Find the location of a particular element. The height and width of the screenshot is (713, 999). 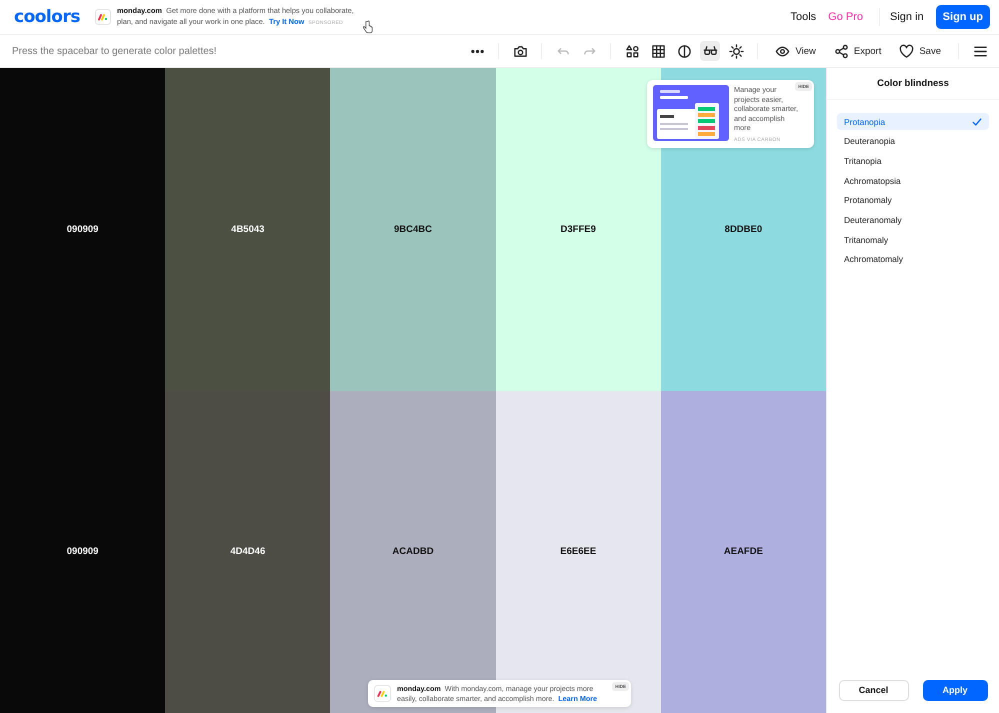

hex-code: 4B5043 is located at coordinates (247, 229).